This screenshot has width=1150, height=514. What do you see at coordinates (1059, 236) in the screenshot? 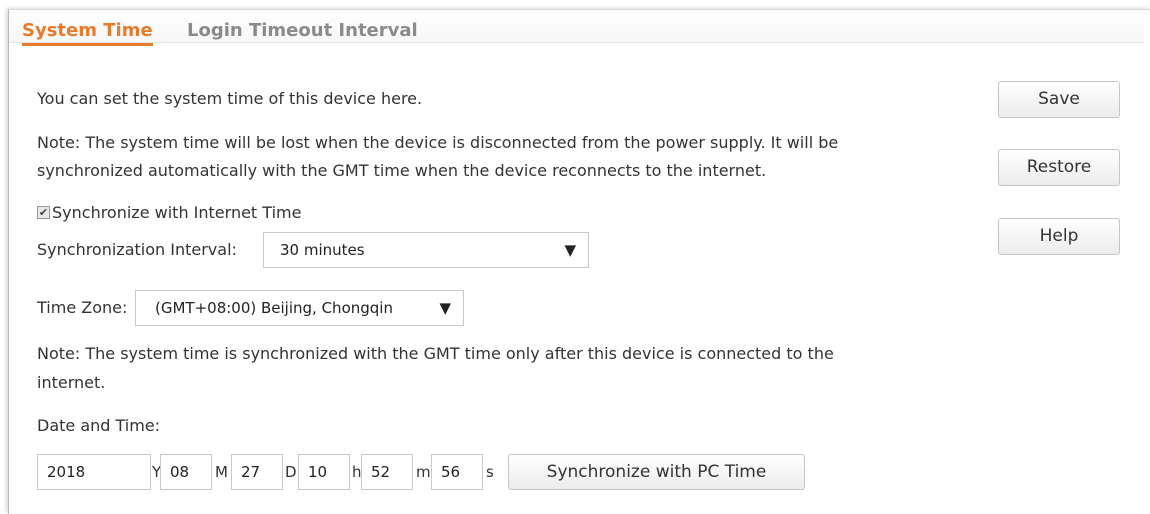
I see `help-button: Help` at bounding box center [1059, 236].